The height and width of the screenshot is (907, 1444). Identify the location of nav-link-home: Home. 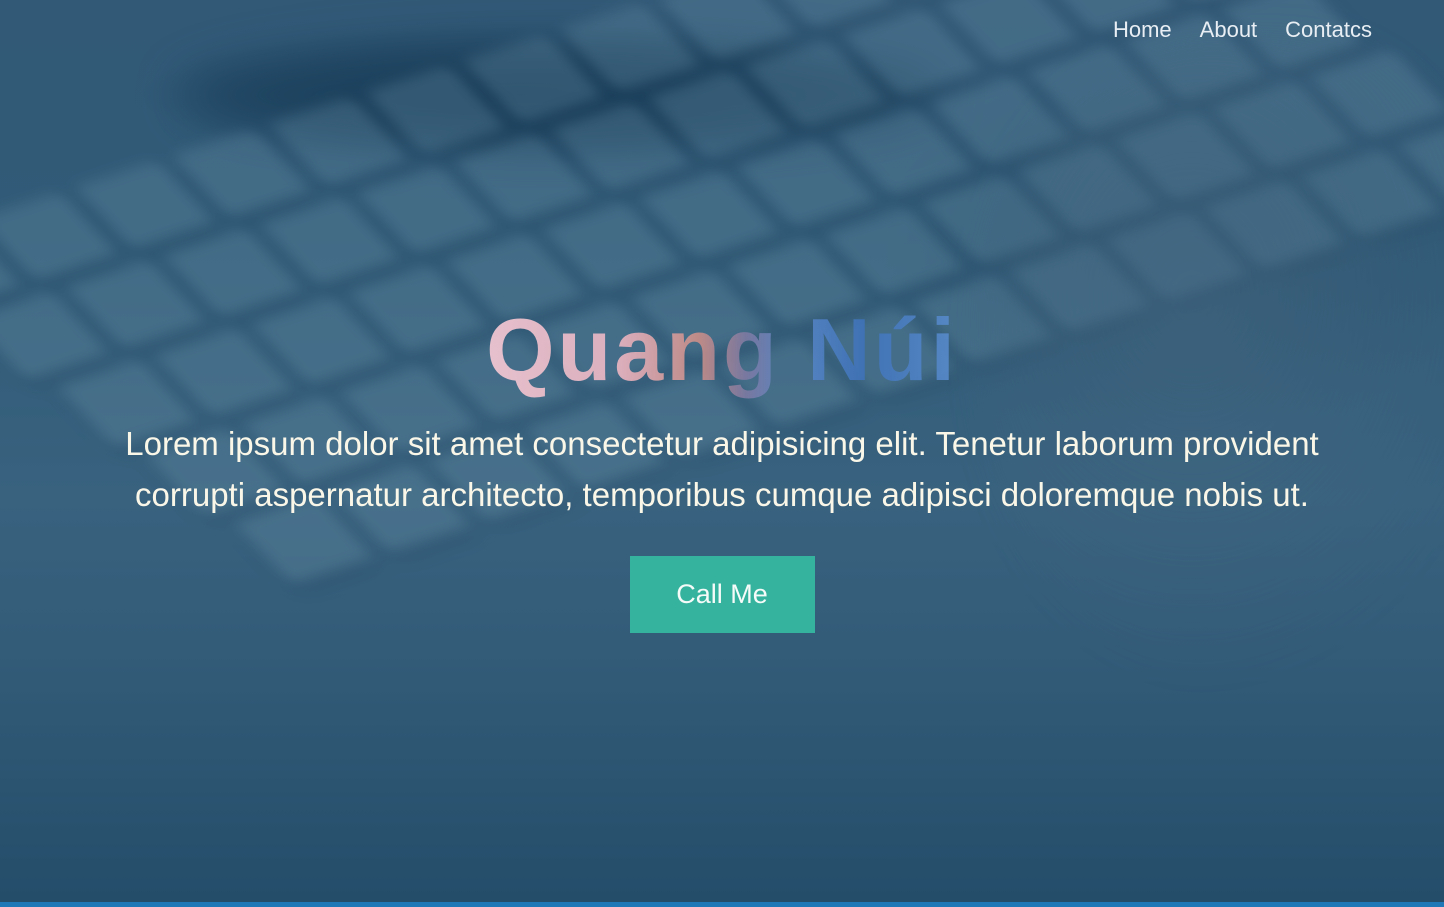
(1142, 30).